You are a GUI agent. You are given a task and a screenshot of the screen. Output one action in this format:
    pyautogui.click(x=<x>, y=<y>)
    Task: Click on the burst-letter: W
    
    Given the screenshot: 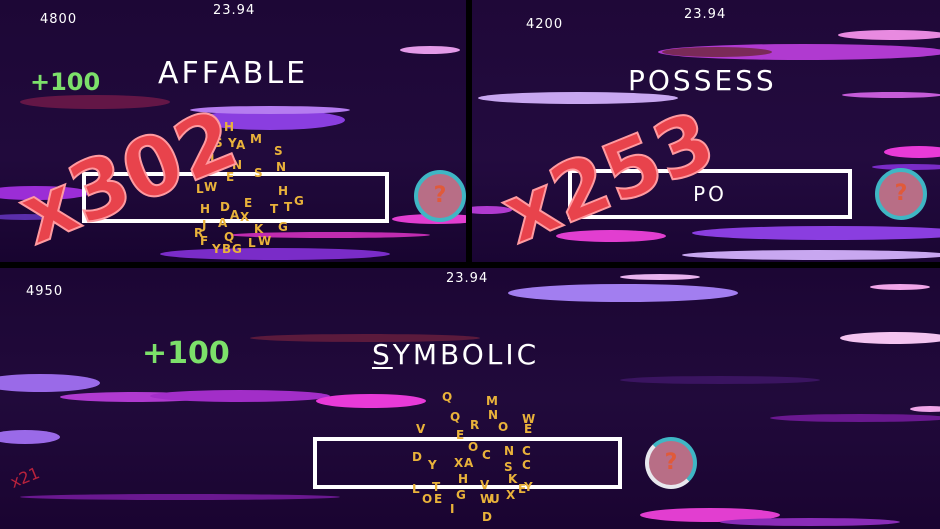 What is the action you would take?
    pyautogui.click(x=265, y=241)
    